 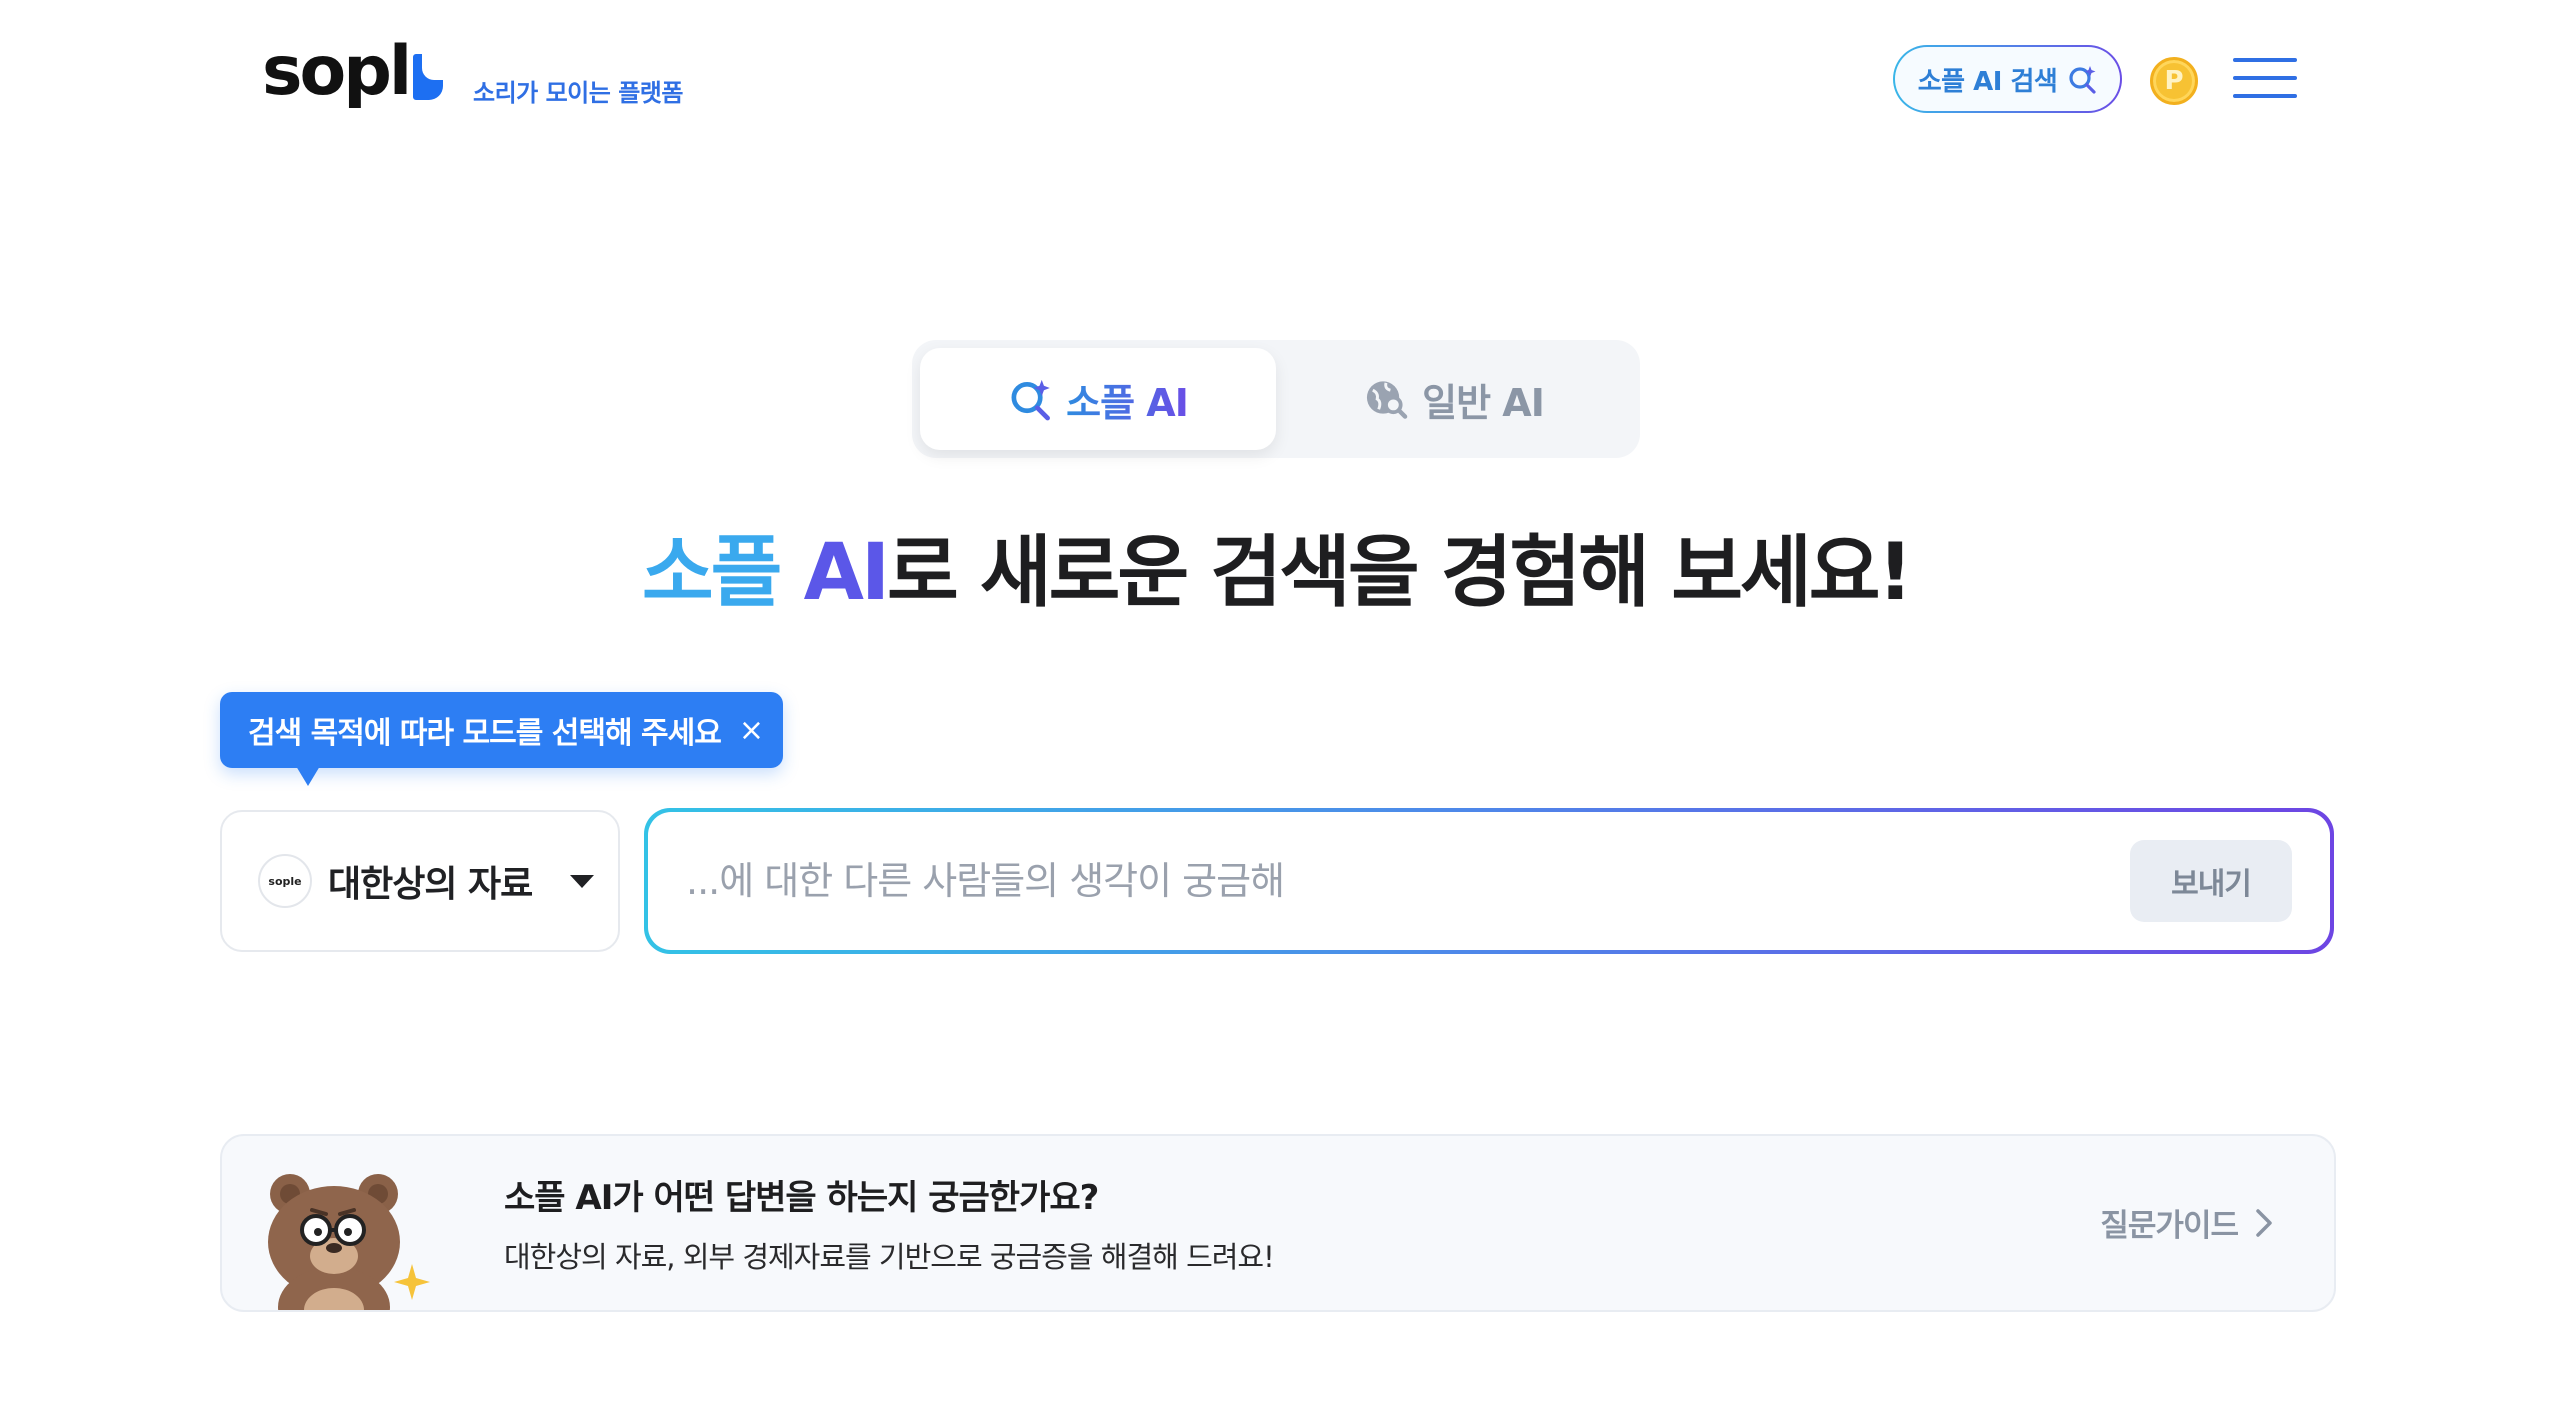 What do you see at coordinates (485, 733) in the screenshot?
I see `tooltip-text: 검색 목적에 따라 모드를 선택해 주세요` at bounding box center [485, 733].